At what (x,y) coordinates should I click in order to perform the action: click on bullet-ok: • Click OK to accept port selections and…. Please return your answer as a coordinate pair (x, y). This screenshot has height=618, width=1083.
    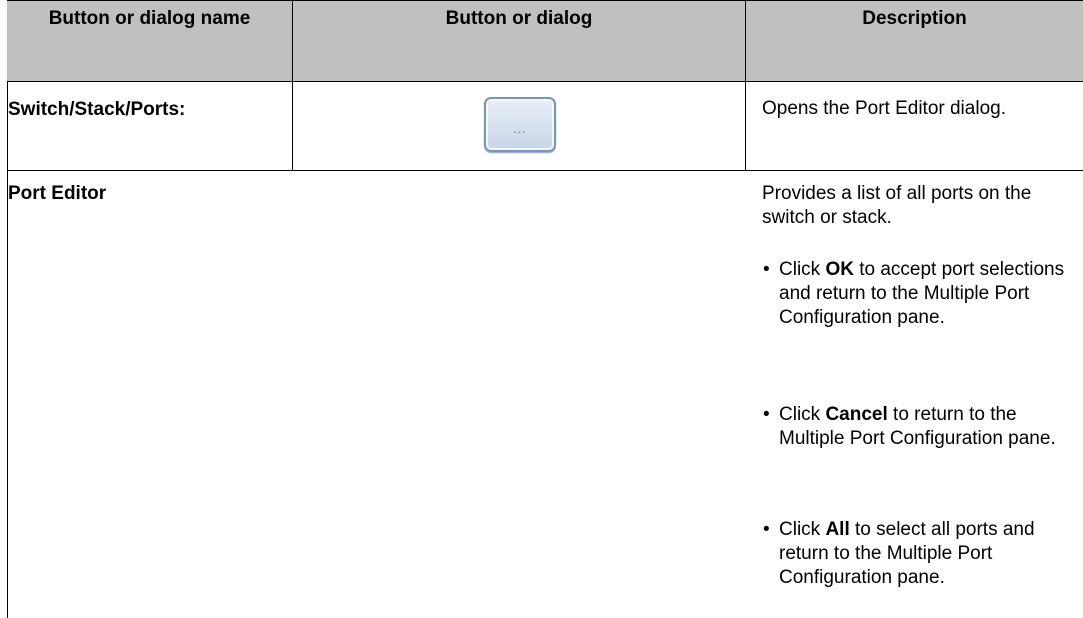
    Looking at the image, I should click on (914, 293).